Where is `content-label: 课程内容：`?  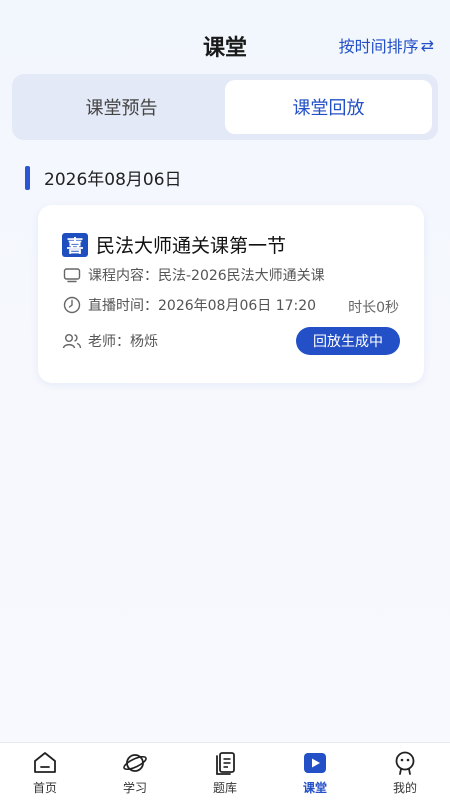 content-label: 课程内容： is located at coordinates (123, 276).